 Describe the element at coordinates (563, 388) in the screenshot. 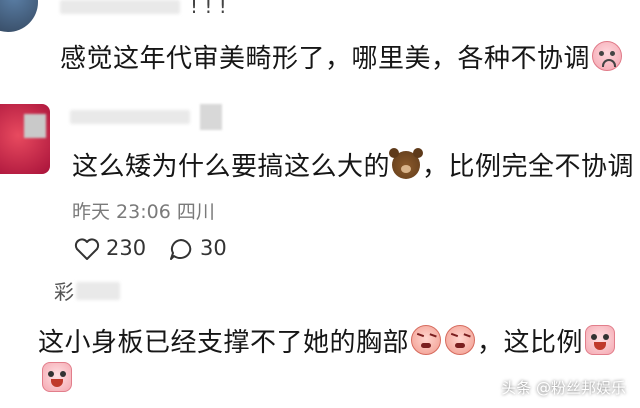

I see `watermark: 头条 @粉丝邦娱乐` at that location.